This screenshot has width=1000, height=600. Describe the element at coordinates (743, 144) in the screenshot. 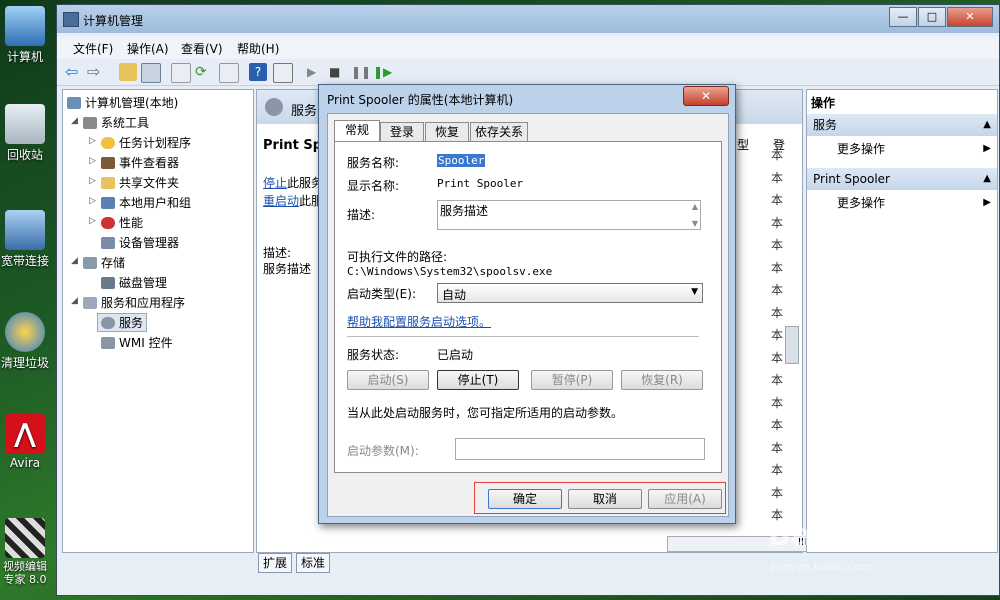

I see `column-header-type: 型` at that location.